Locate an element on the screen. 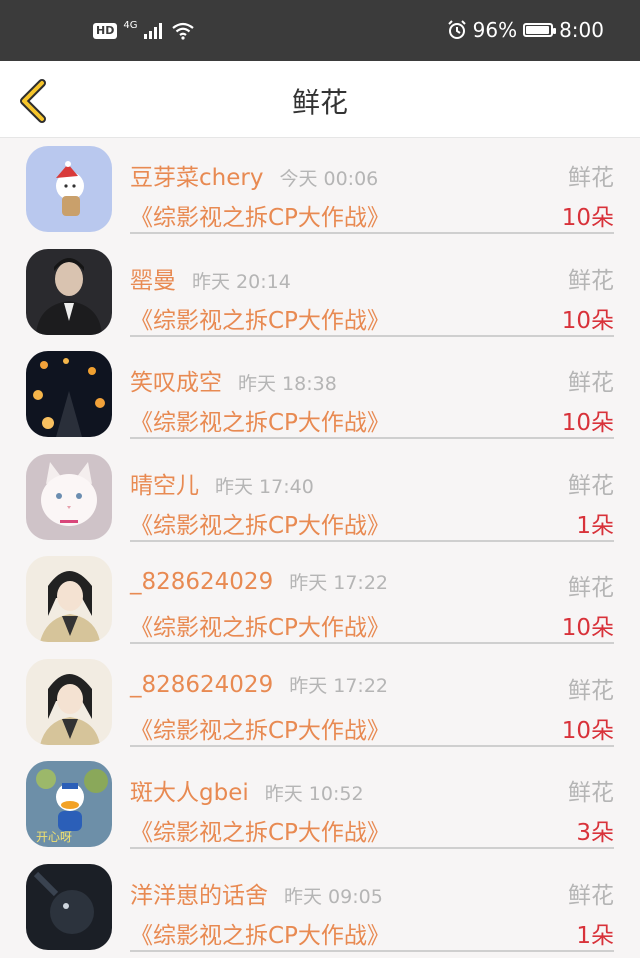 The width and height of the screenshot is (640, 958). username-text: 斑大人gbei is located at coordinates (189, 793).